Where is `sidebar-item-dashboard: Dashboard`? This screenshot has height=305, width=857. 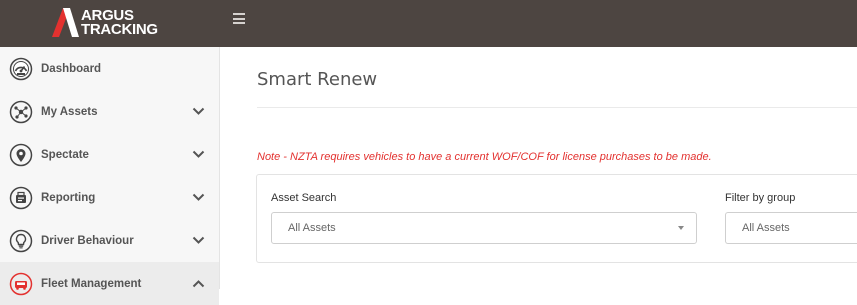 sidebar-item-dashboard: Dashboard is located at coordinates (109, 68).